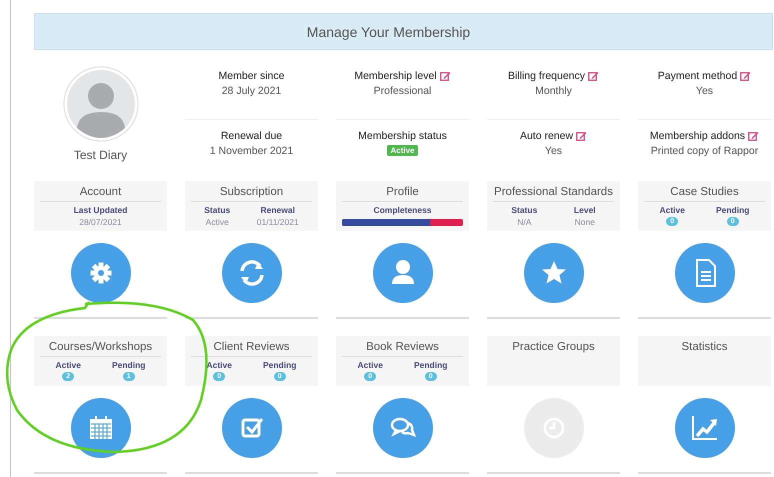 This screenshot has width=774, height=477. I want to click on chart-icon, so click(704, 428).